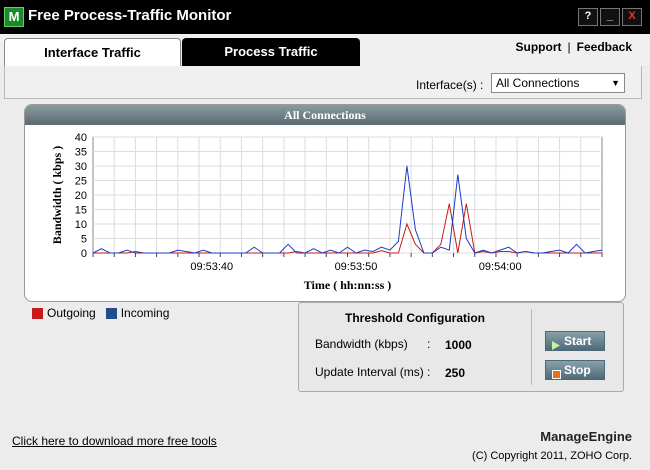 This screenshot has width=650, height=470. Describe the element at coordinates (347, 285) in the screenshot. I see `x-axis-label: Time ( hh:nn:ss )` at that location.